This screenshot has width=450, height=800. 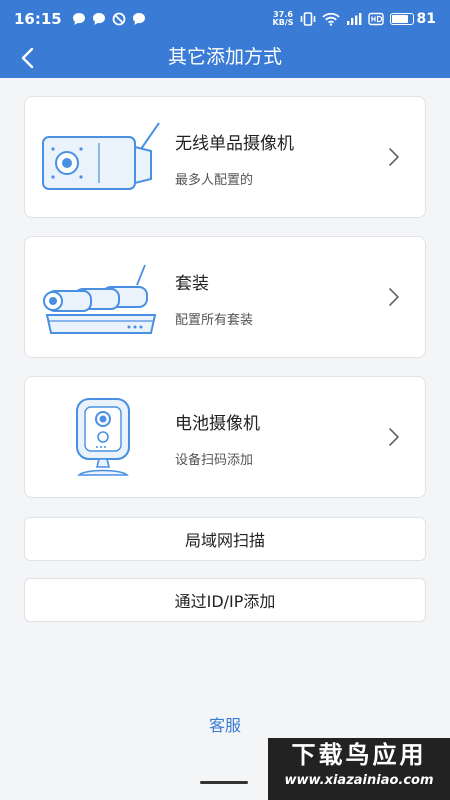 What do you see at coordinates (192, 284) in the screenshot?
I see `option-title: 套装` at bounding box center [192, 284].